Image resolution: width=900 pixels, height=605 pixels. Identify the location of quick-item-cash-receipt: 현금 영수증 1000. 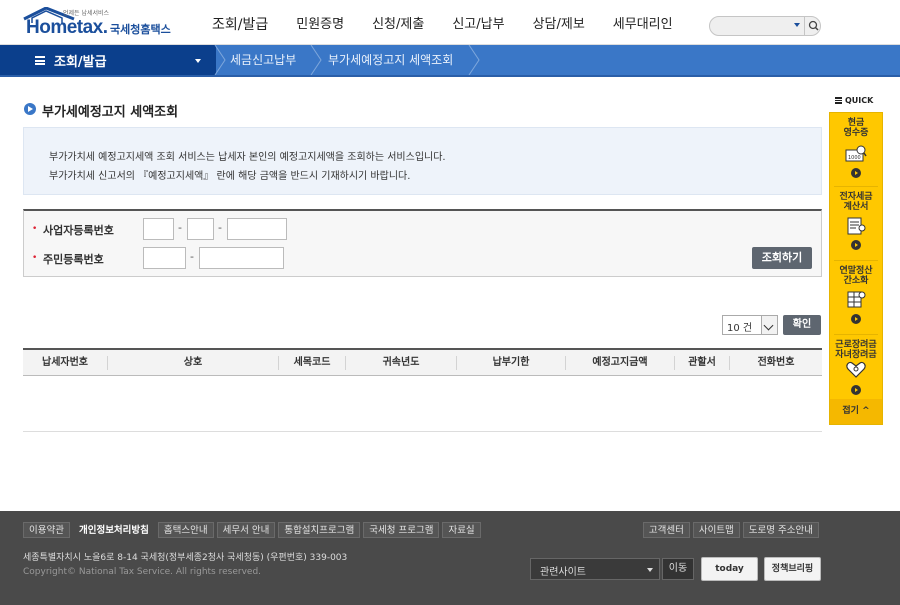
(856, 149).